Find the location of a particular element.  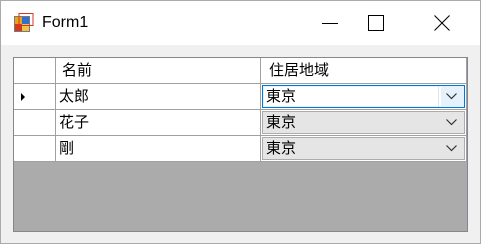

close-button is located at coordinates (442, 23).